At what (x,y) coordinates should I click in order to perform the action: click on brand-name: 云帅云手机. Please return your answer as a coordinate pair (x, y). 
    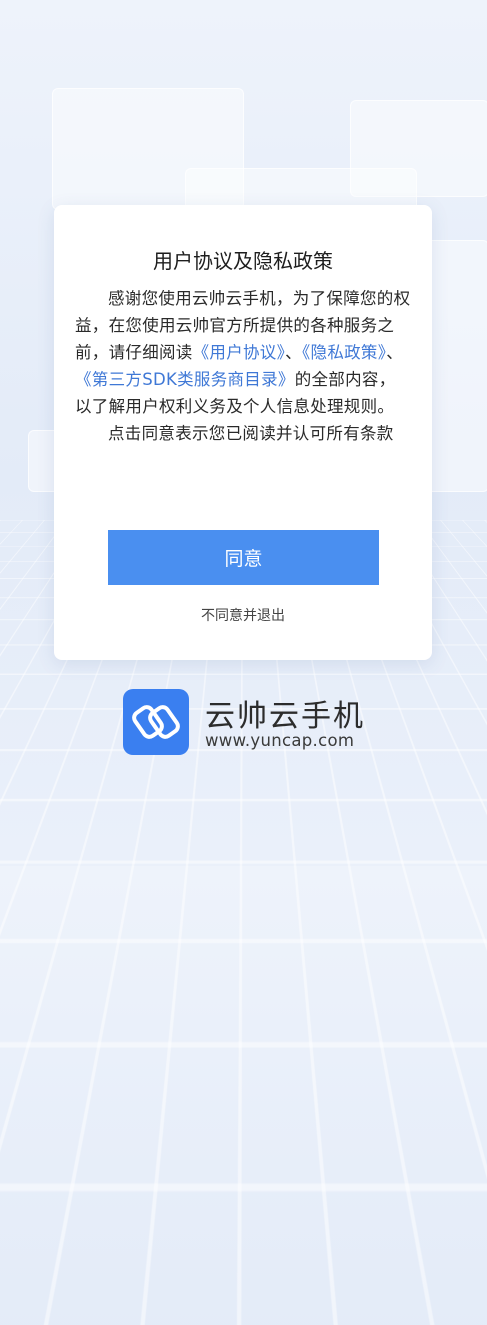
    Looking at the image, I should click on (285, 716).